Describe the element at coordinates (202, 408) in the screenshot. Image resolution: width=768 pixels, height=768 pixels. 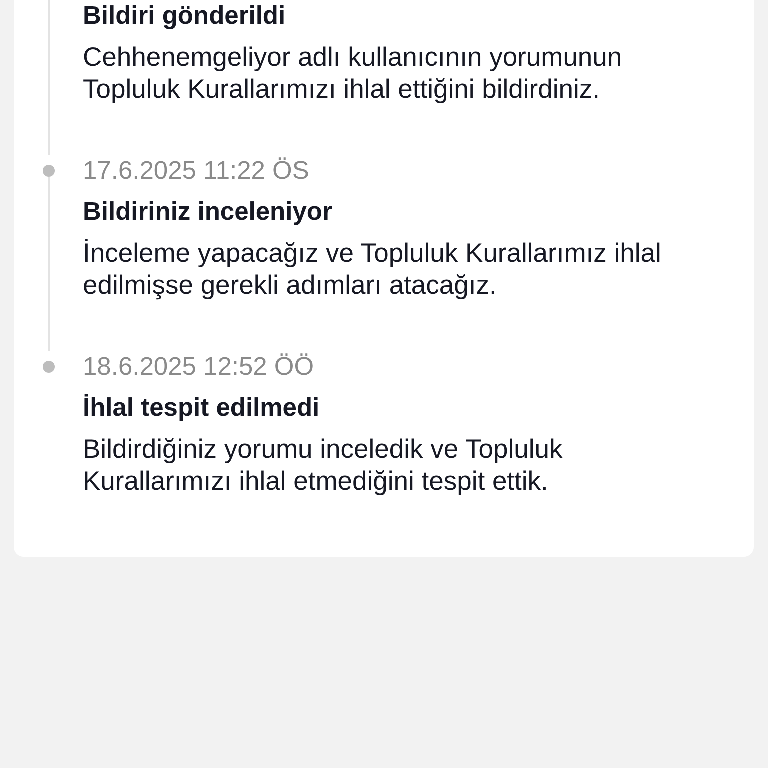
I see `timeline-title: İhlal tespit edilmedi` at that location.